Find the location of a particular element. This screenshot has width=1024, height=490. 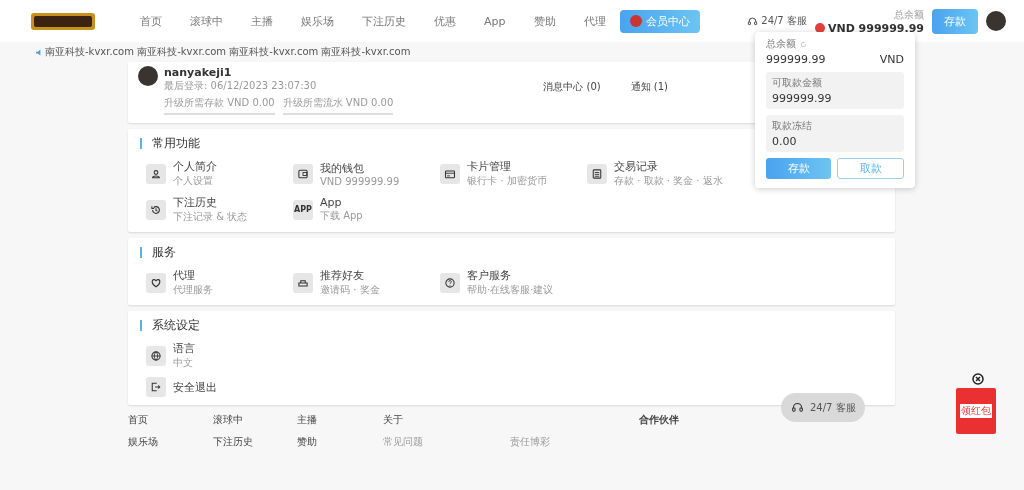

nav-tab: 主播 is located at coordinates (262, 21).